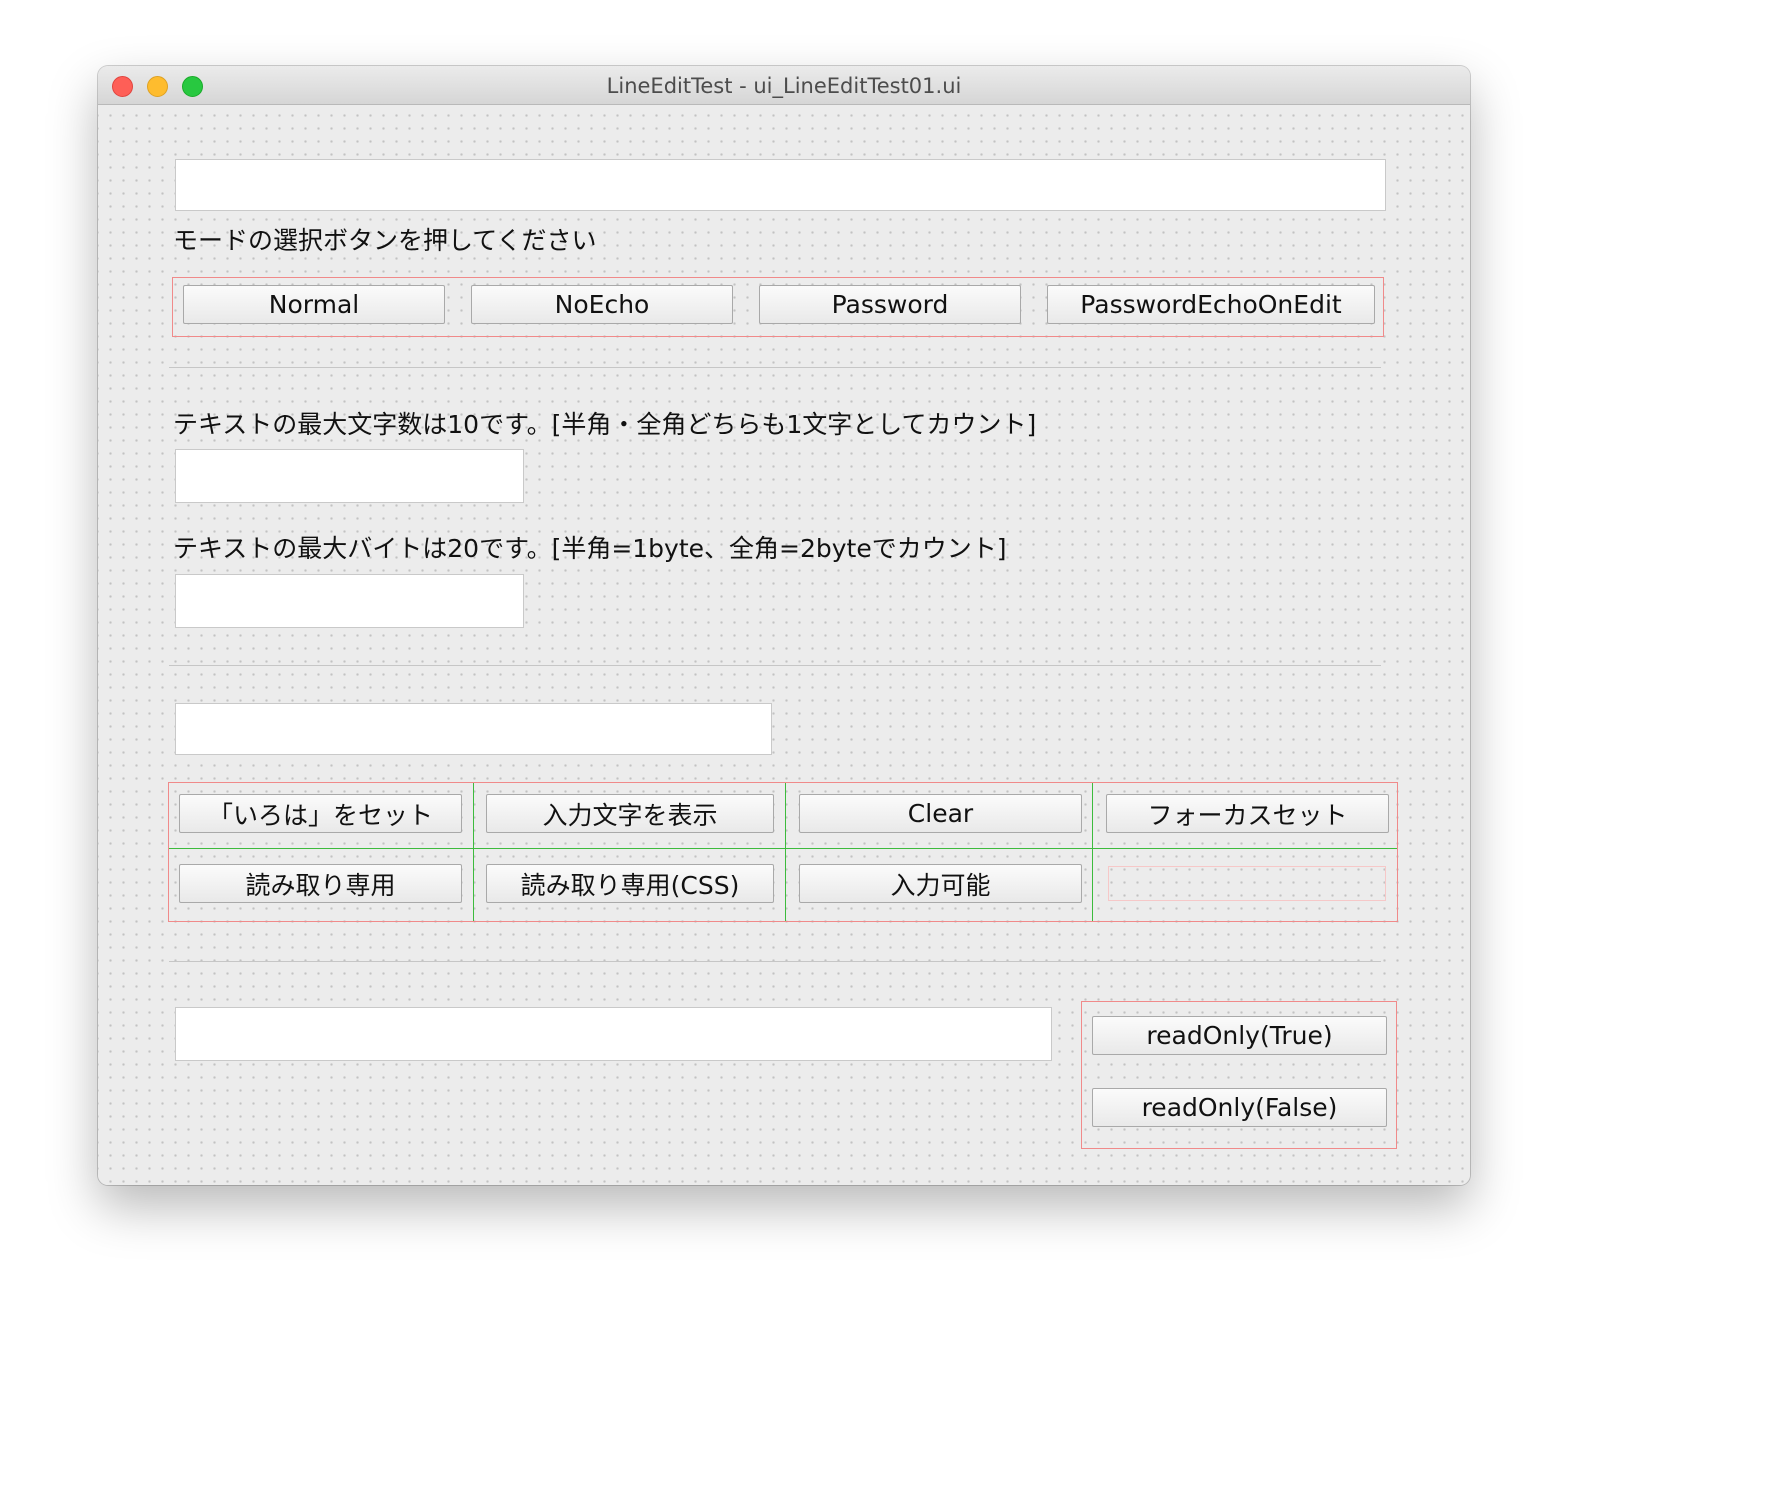  What do you see at coordinates (1239, 1107) in the screenshot?
I see `readonly-false-button: readOnly(False)` at bounding box center [1239, 1107].